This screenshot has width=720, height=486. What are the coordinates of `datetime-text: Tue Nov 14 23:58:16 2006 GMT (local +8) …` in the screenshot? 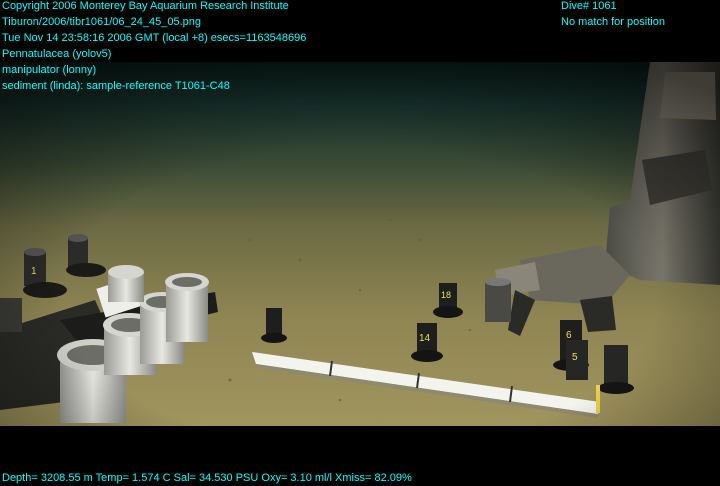 It's located at (154, 38).